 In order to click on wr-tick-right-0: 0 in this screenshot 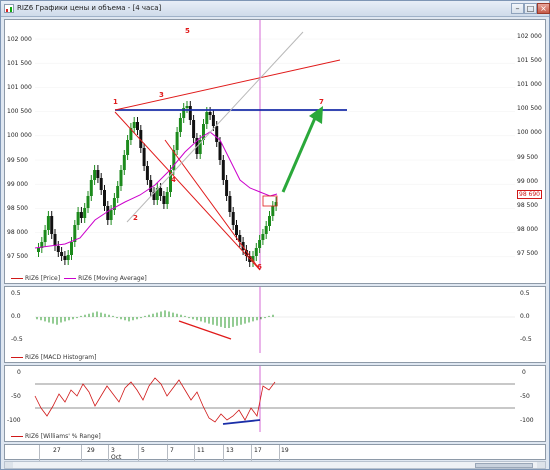, I will do `click(524, 372)`.